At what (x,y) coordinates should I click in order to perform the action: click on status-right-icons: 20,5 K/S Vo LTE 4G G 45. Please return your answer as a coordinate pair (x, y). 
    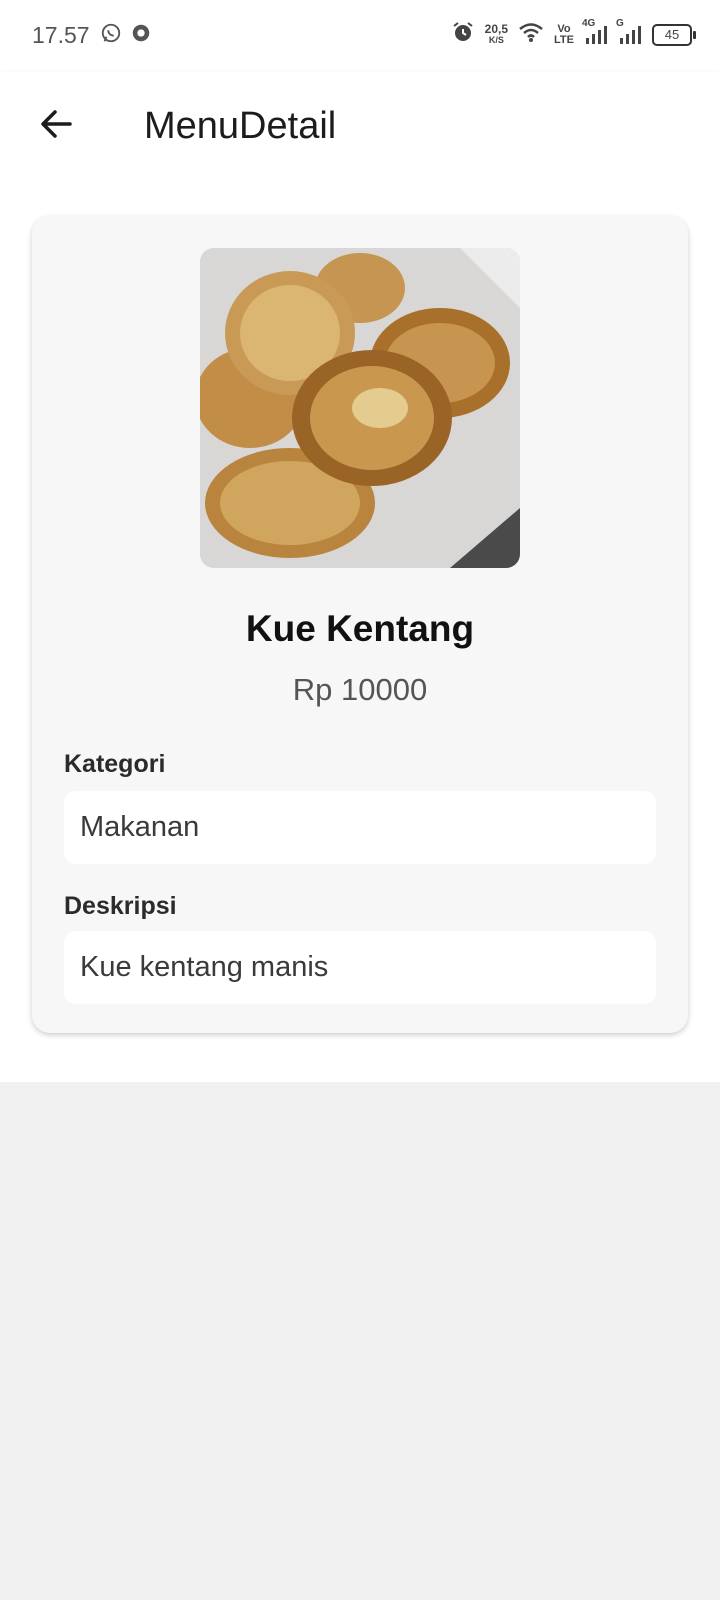
    Looking at the image, I should click on (573, 33).